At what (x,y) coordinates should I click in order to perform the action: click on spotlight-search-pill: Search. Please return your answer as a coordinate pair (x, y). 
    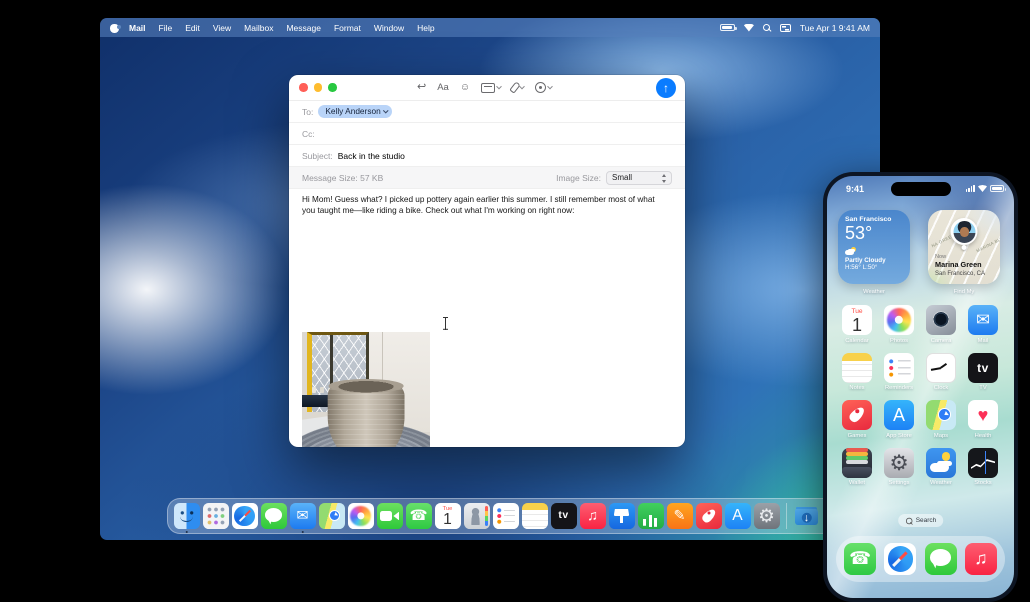
    Looking at the image, I should click on (920, 520).